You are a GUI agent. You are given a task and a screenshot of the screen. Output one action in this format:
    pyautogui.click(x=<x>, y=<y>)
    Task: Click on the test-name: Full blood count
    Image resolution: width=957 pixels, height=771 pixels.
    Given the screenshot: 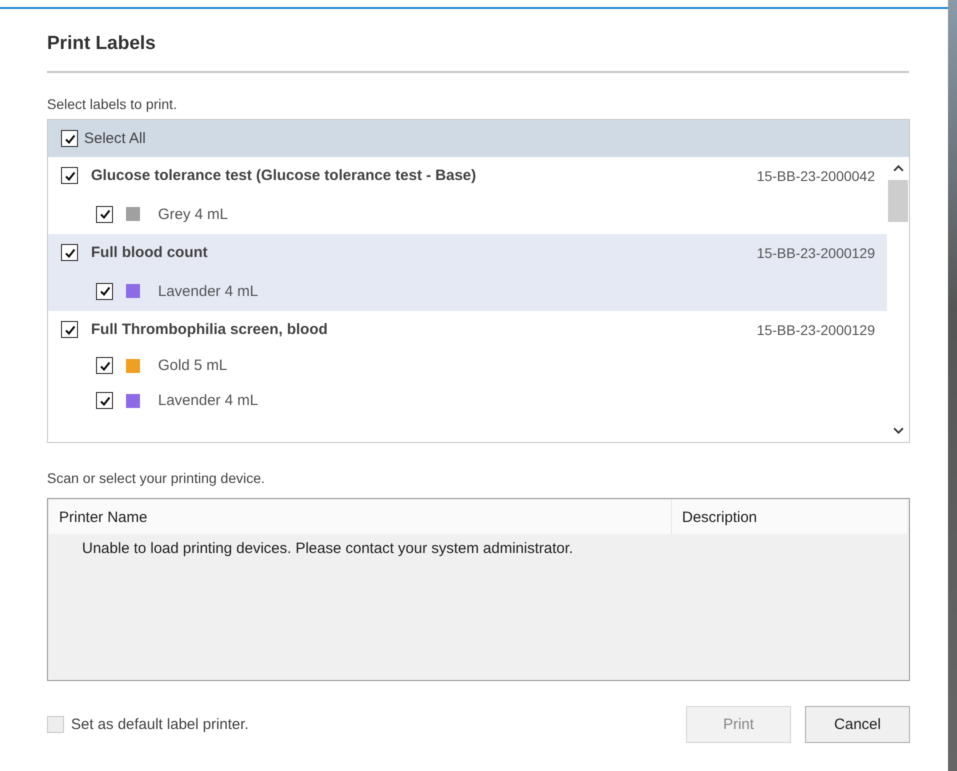 What is the action you would take?
    pyautogui.click(x=150, y=252)
    